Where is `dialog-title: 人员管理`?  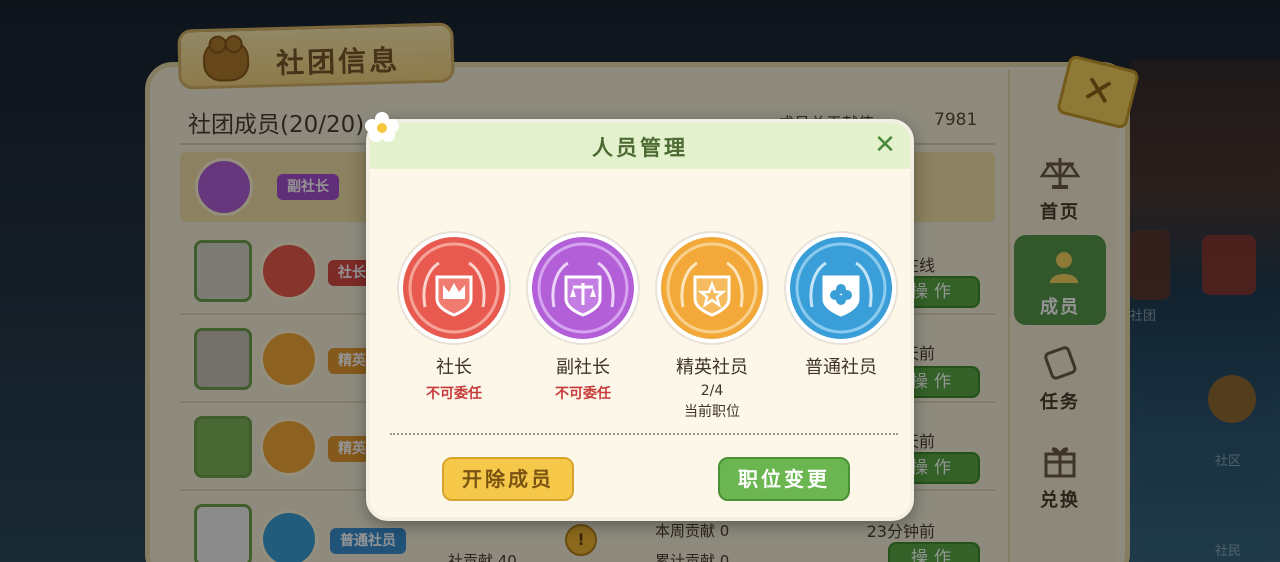 dialog-title: 人员管理 is located at coordinates (640, 148).